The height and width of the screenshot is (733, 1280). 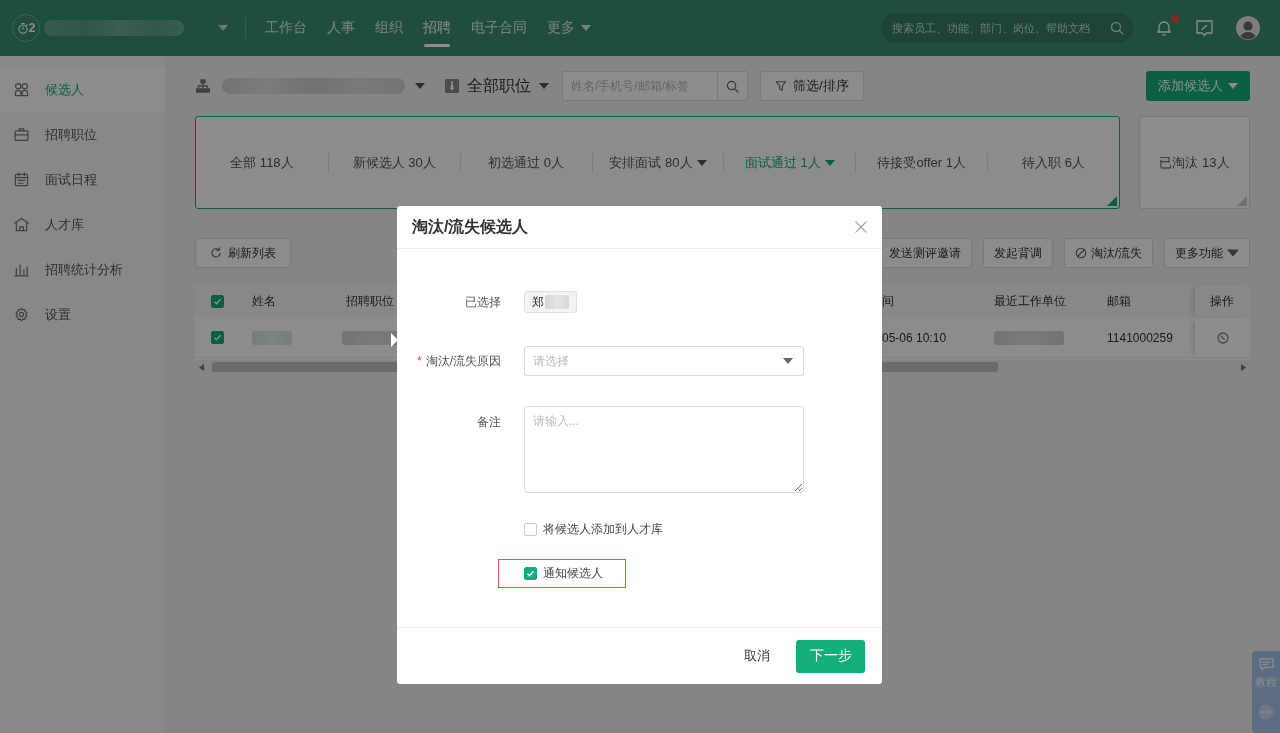 I want to click on column-header: 间, so click(x=888, y=301).